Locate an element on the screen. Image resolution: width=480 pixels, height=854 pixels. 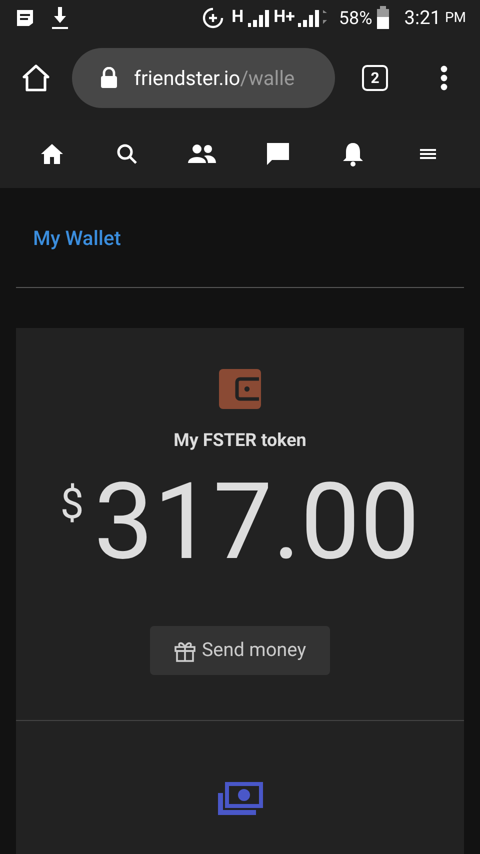
token-label: My FSTER token is located at coordinates (240, 441).